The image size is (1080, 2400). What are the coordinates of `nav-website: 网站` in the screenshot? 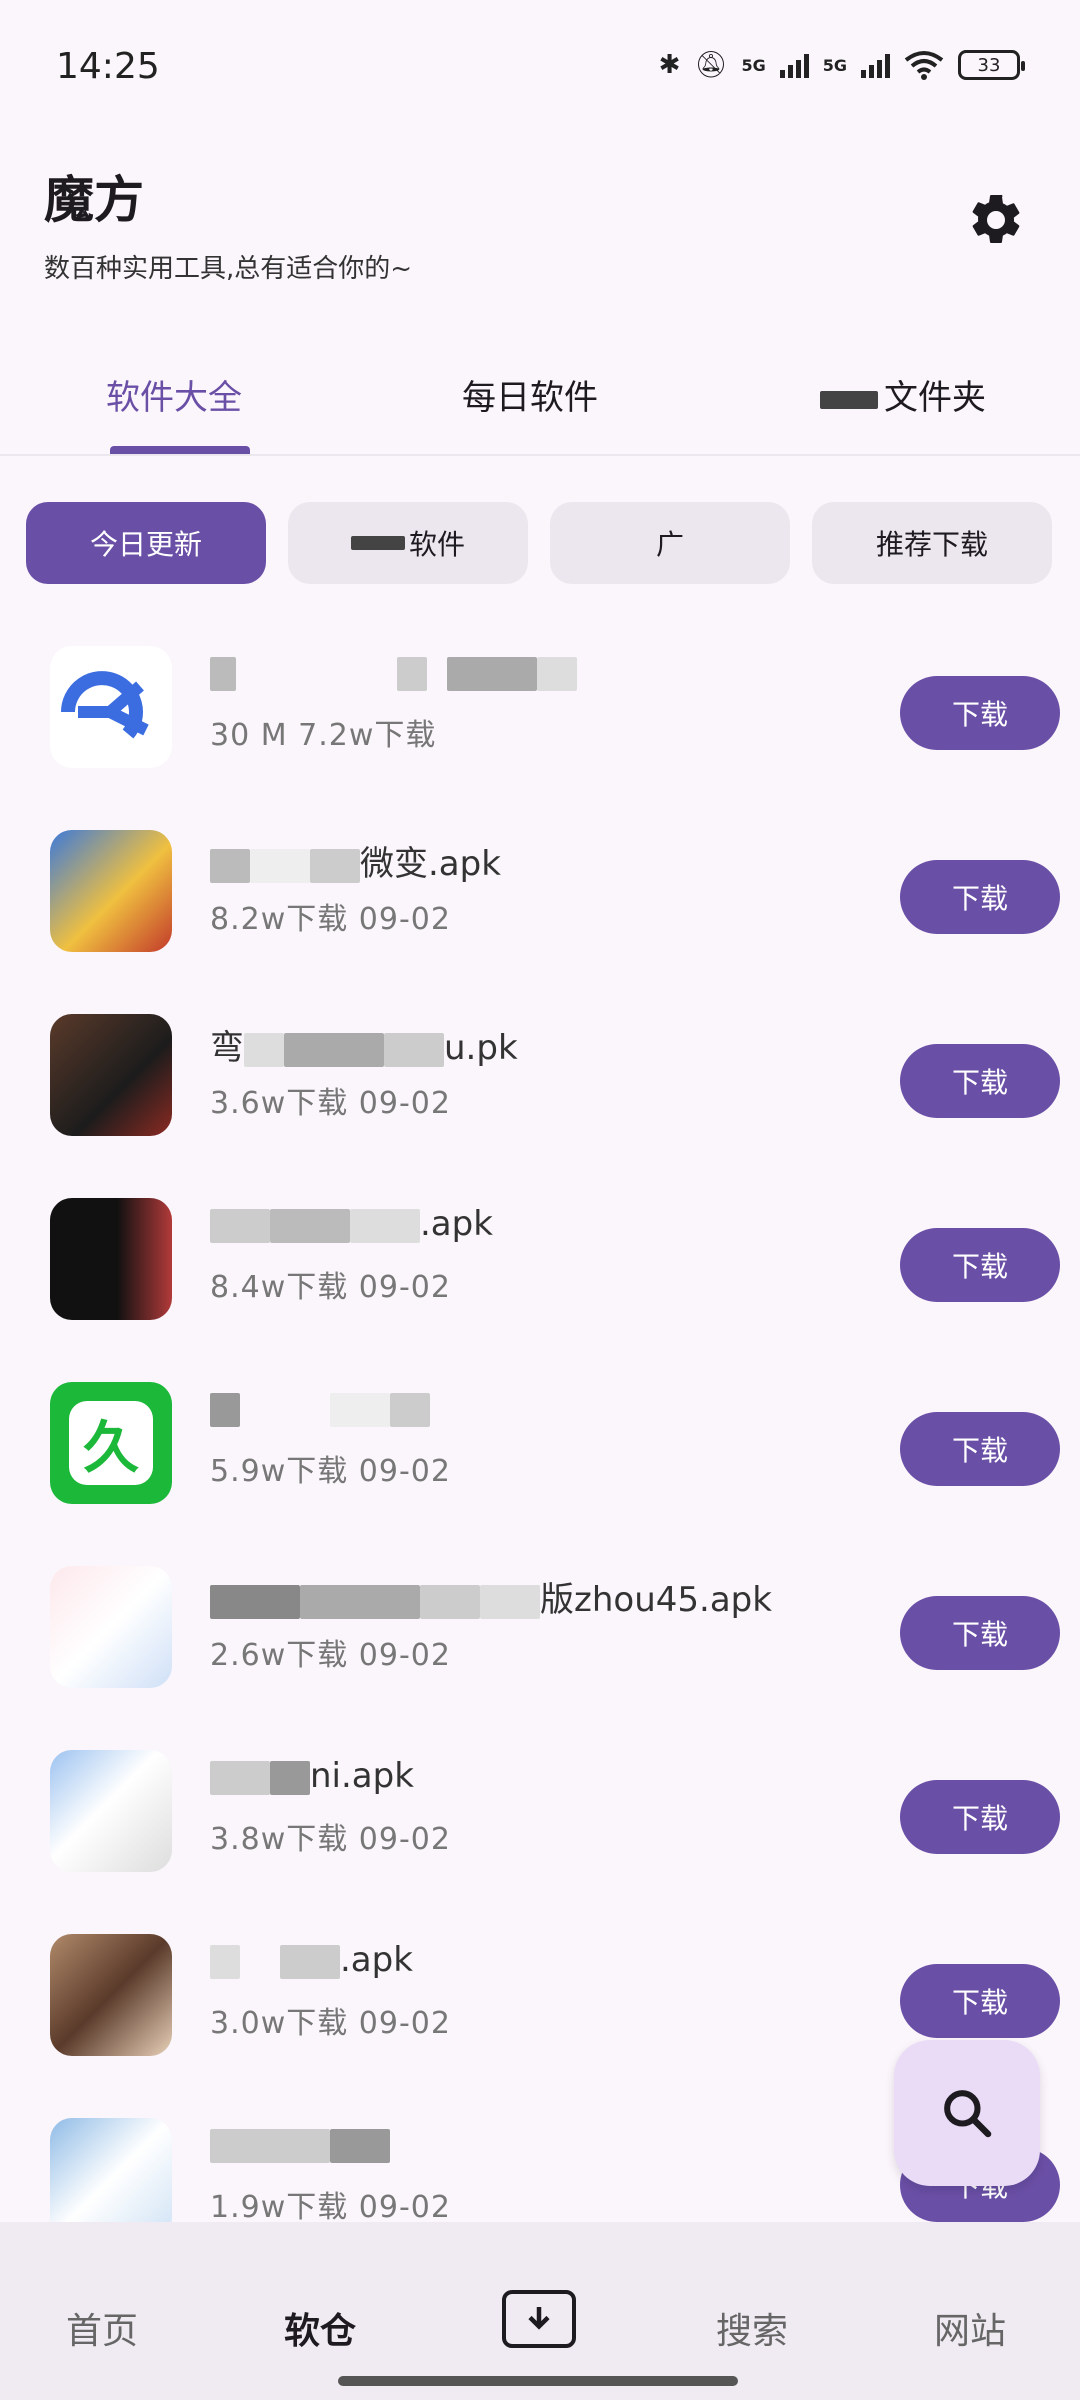 It's located at (970, 2328).